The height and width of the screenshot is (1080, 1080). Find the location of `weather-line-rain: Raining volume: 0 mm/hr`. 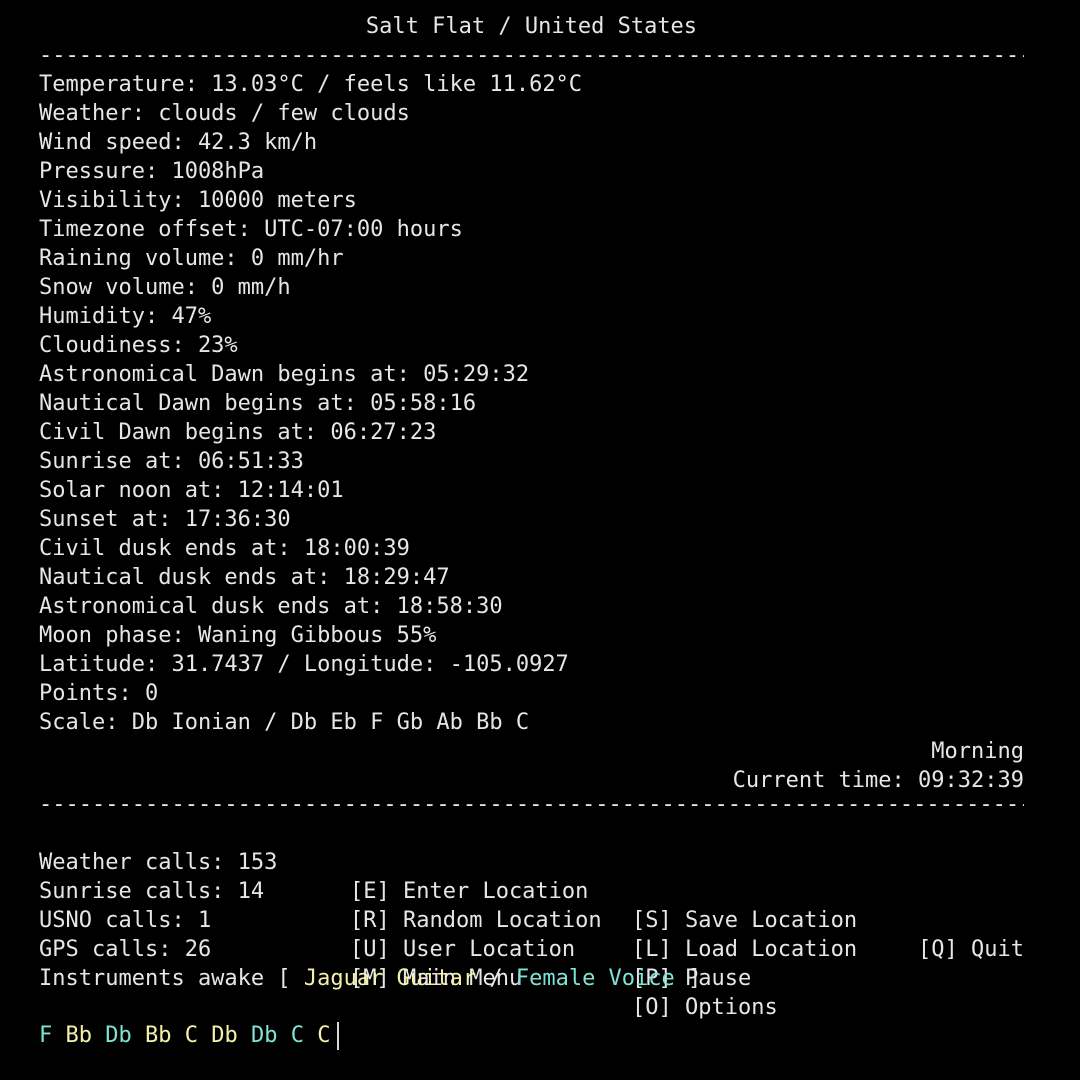

weather-line-rain: Raining volume: 0 mm/hr is located at coordinates (191, 258).